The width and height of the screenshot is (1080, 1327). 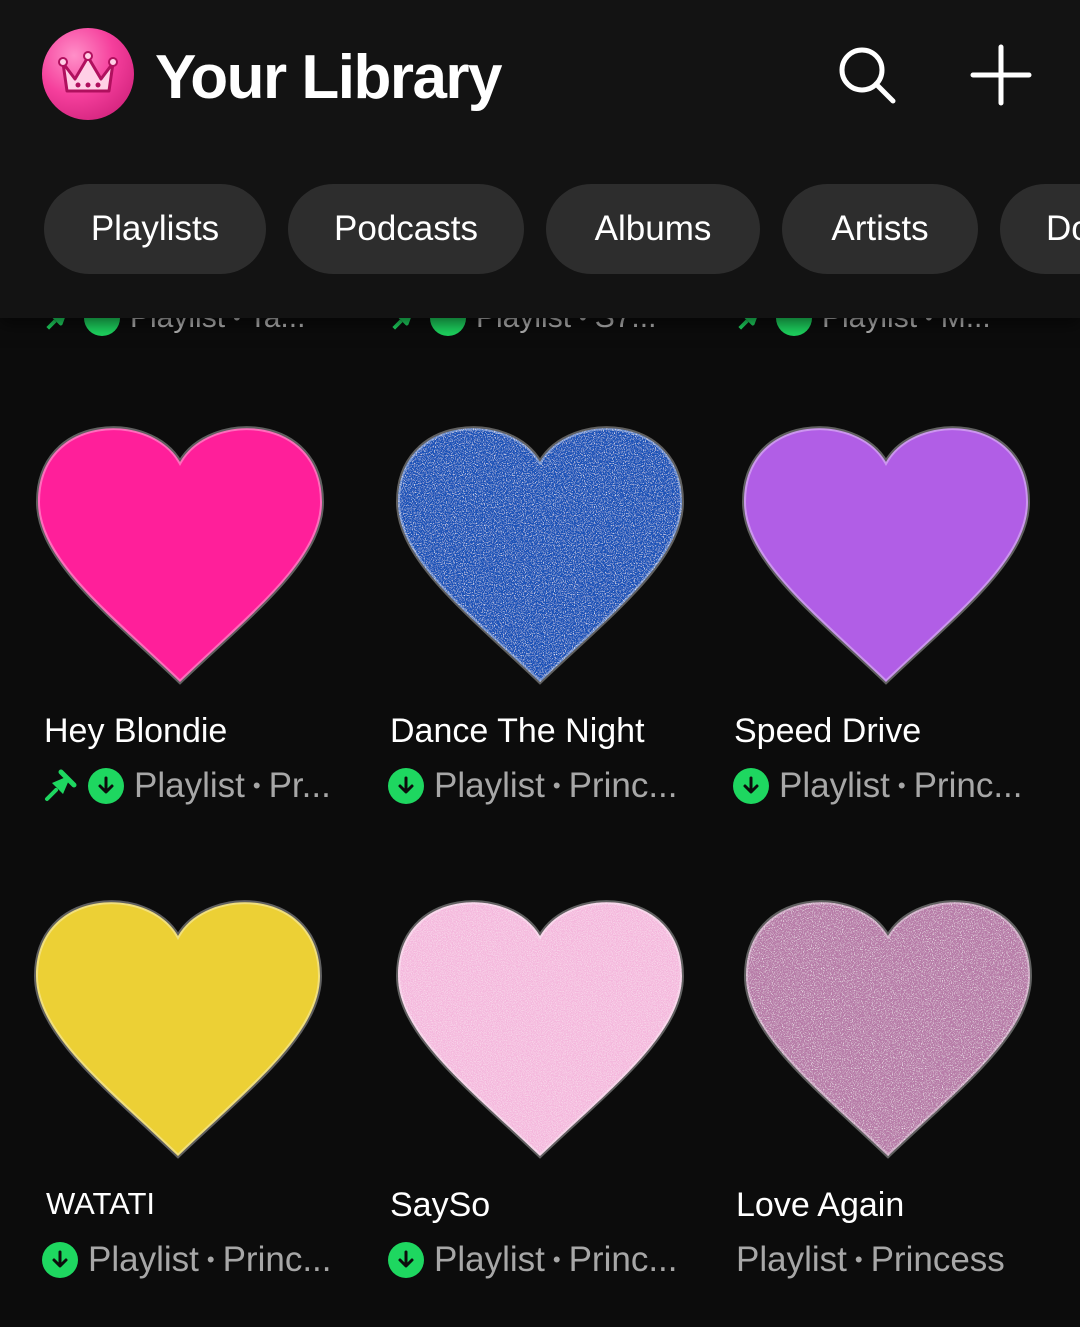 I want to click on playlist-title: Speed Drive, so click(x=828, y=731).